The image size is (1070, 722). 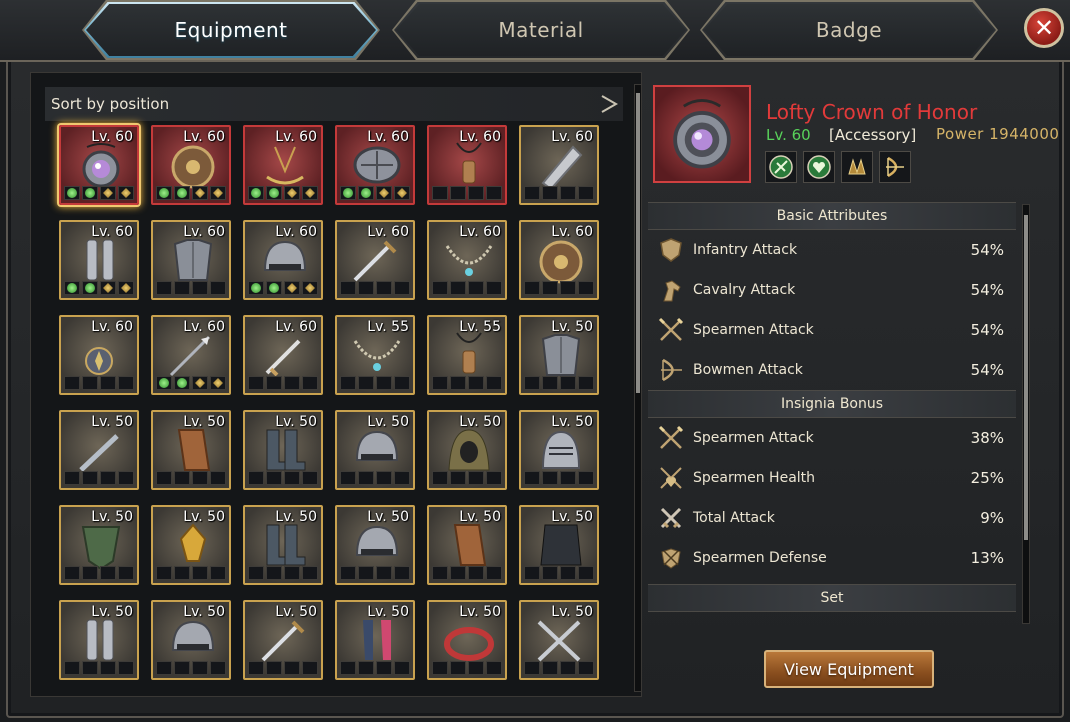 What do you see at coordinates (849, 30) in the screenshot?
I see `tab-badge: Badge` at bounding box center [849, 30].